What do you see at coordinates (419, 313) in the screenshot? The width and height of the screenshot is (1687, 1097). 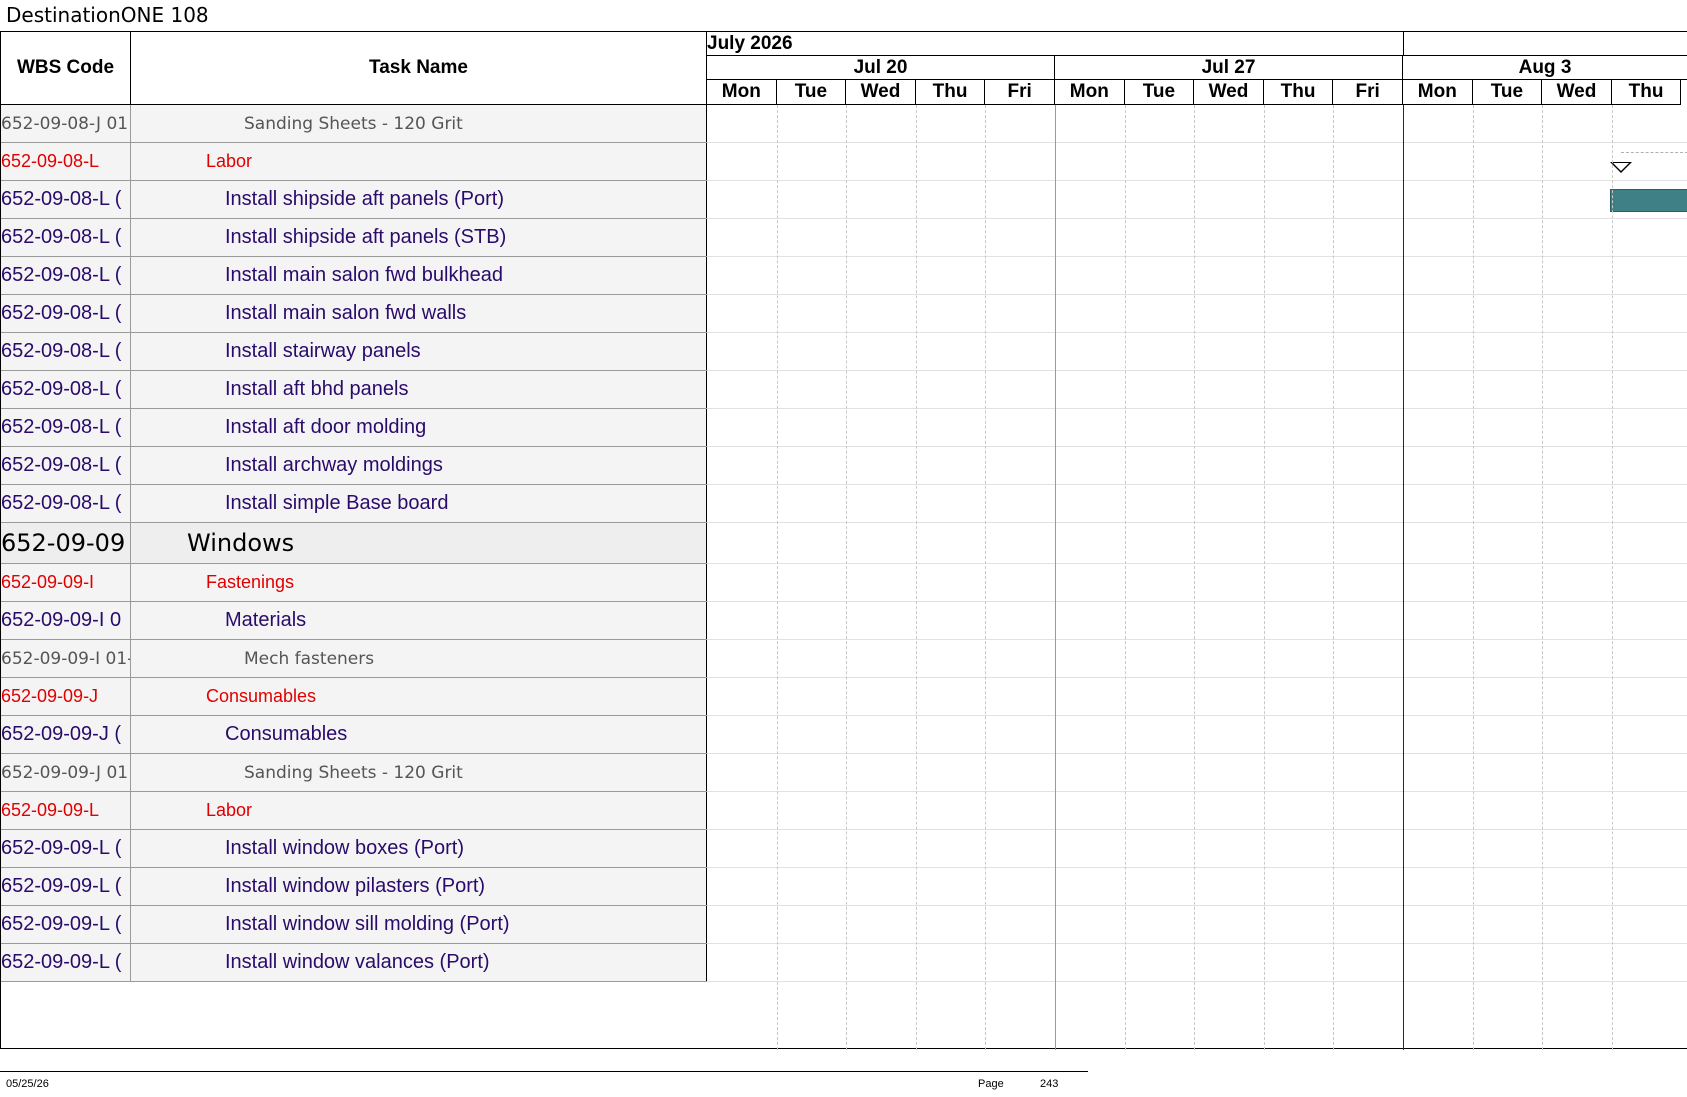 I see `task-name-cell: Install main salon fwd walls` at bounding box center [419, 313].